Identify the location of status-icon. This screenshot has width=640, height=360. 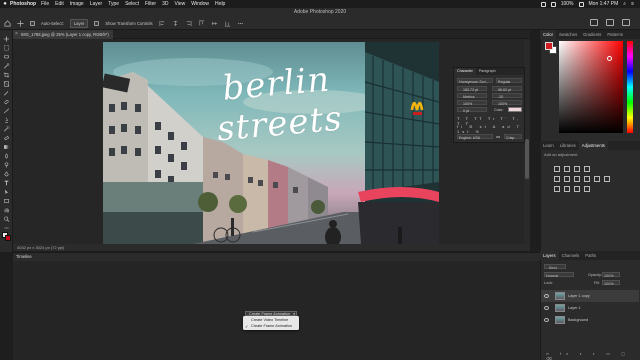
(543, 4).